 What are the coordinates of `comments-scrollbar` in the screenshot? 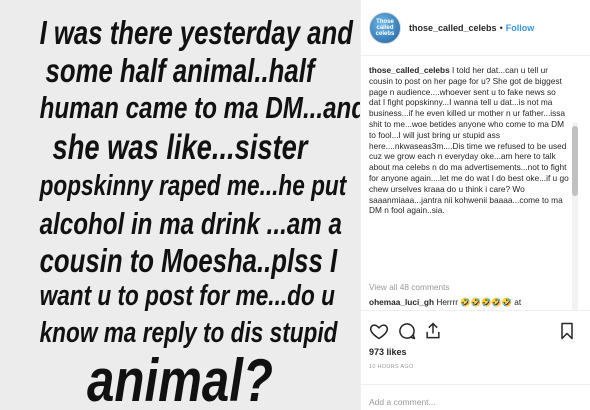 It's located at (575, 216).